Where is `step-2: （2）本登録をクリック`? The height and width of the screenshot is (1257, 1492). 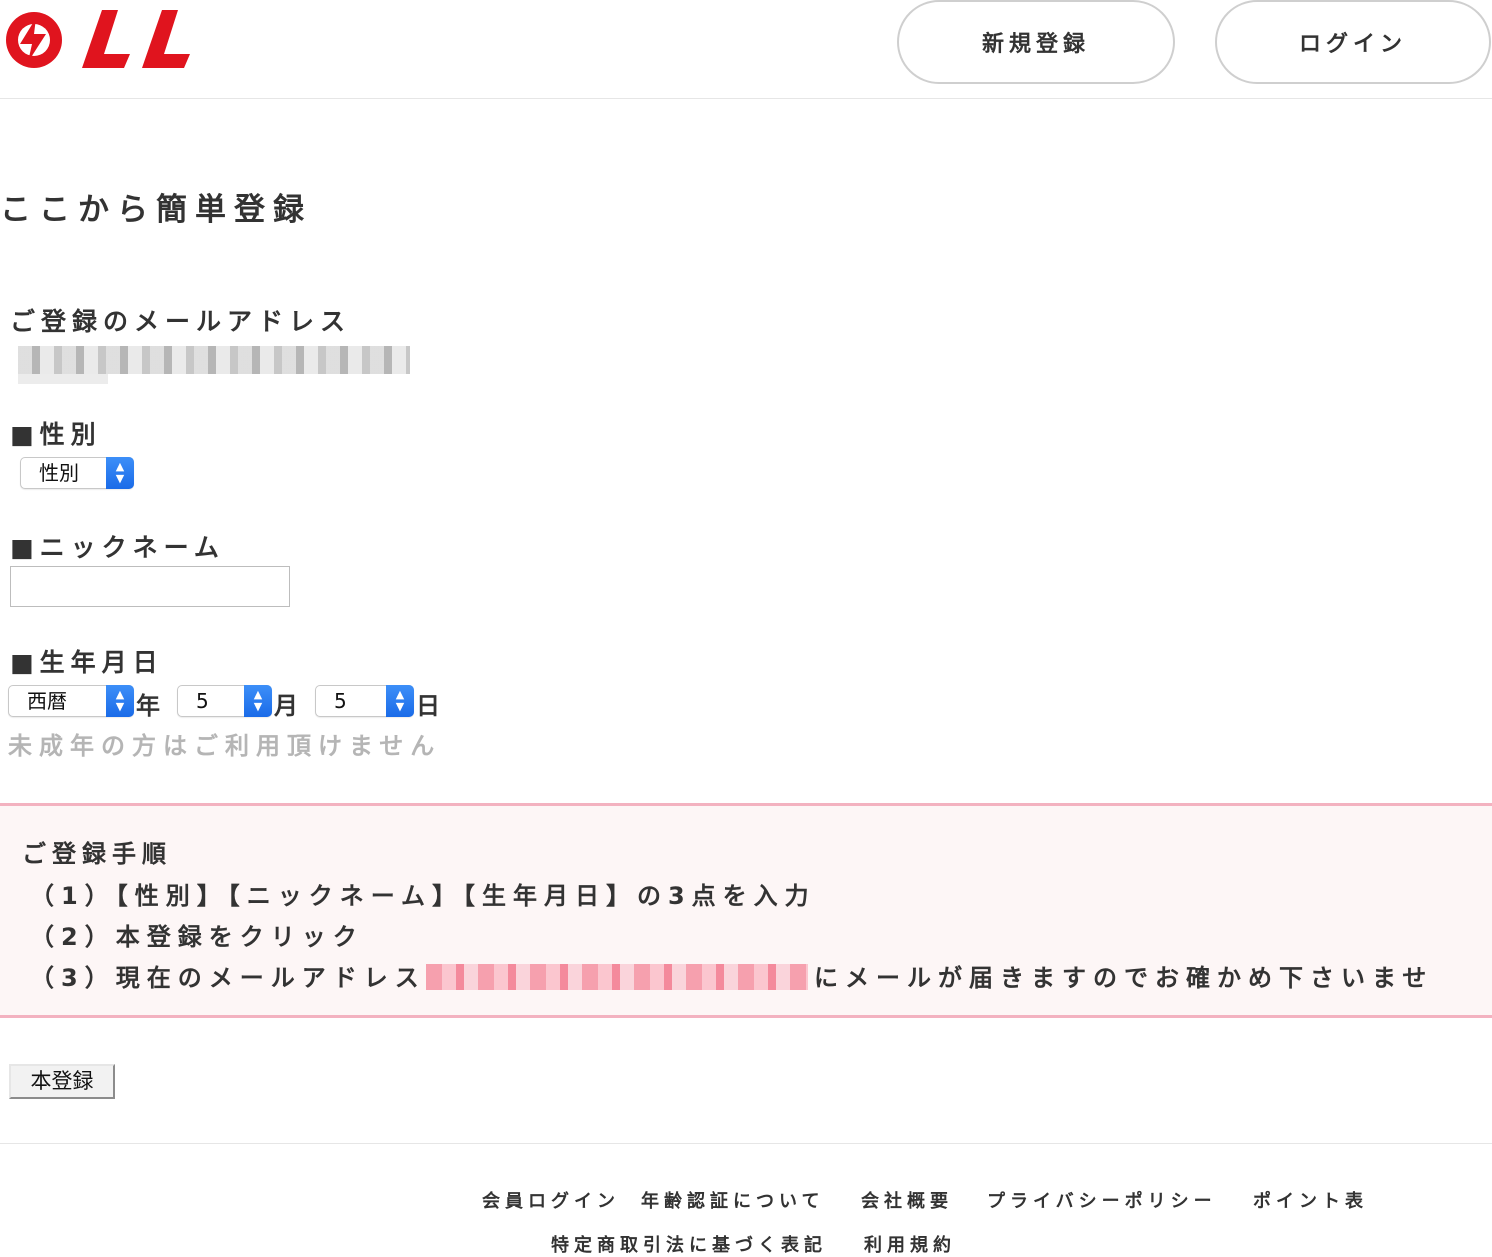 step-2: （2）本登録をクリック is located at coordinates (197, 937).